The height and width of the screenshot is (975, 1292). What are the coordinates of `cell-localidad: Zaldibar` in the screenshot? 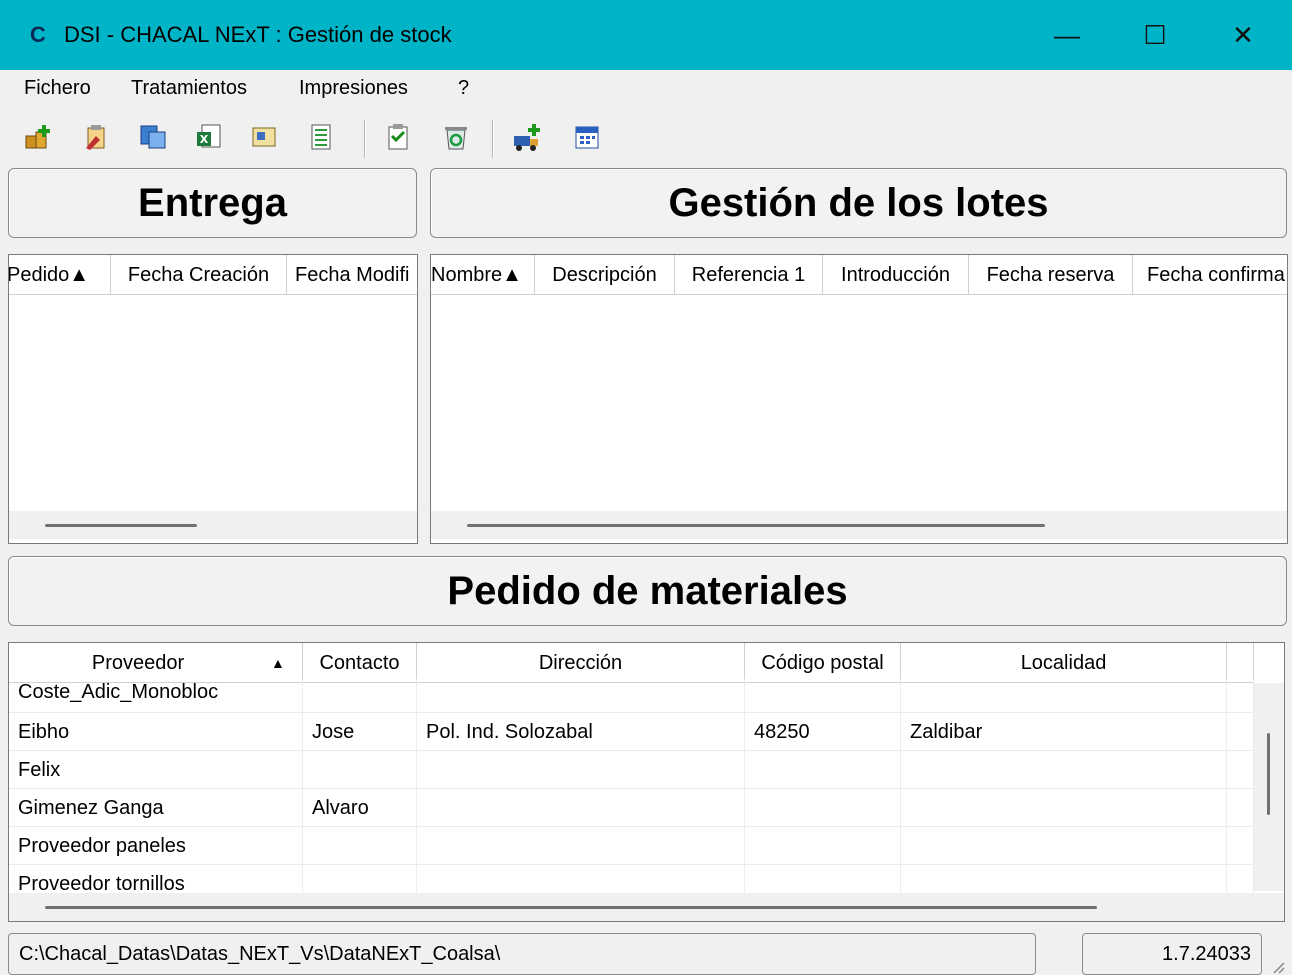 It's located at (1064, 732).